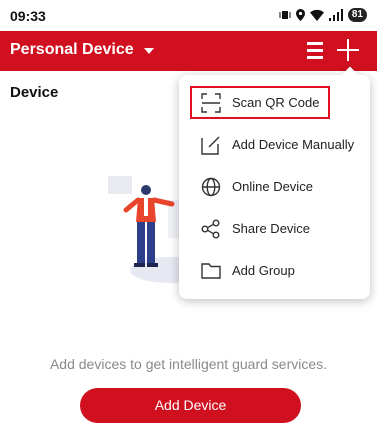 The image size is (377, 424). I want to click on menu-item-share-device: Share Device, so click(274, 229).